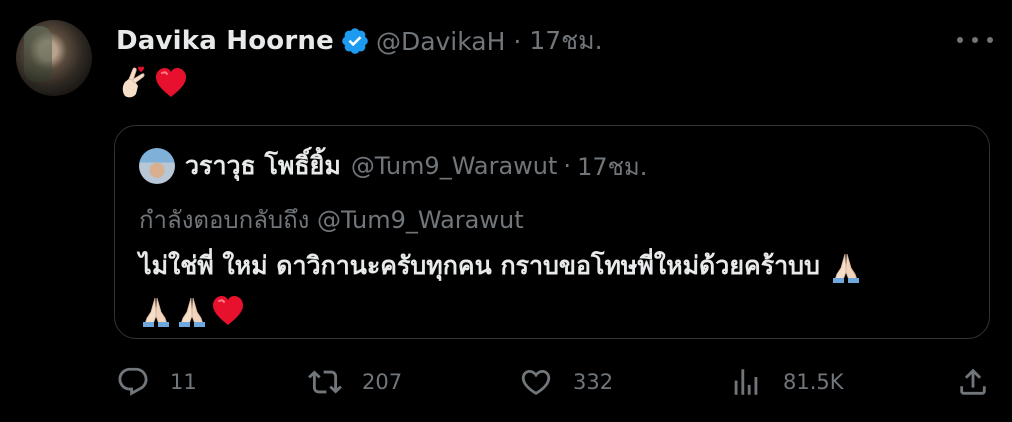 Image resolution: width=1012 pixels, height=422 pixels. I want to click on views-count: 81.5K, so click(813, 382).